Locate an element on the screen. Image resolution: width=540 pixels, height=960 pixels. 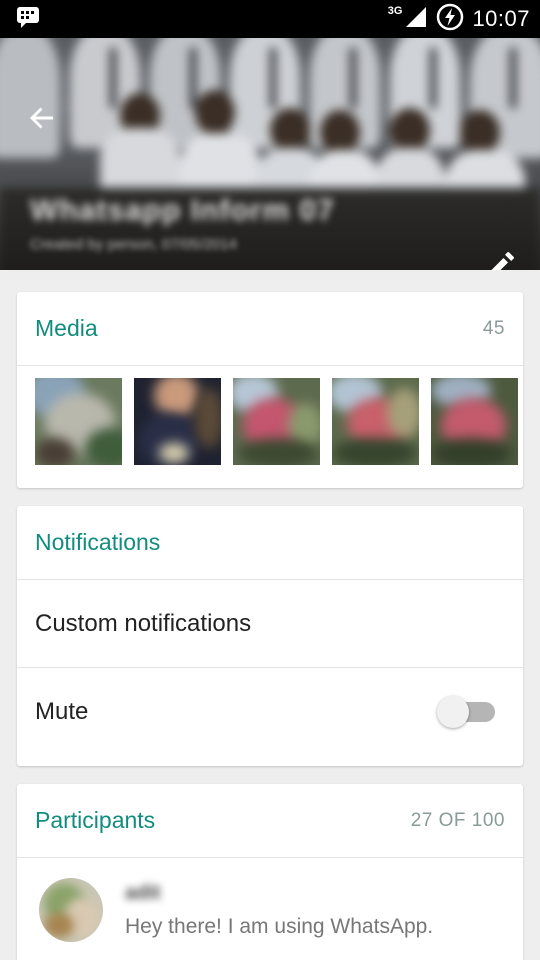
participants-header: Participants 27 OF 100 is located at coordinates (270, 821).